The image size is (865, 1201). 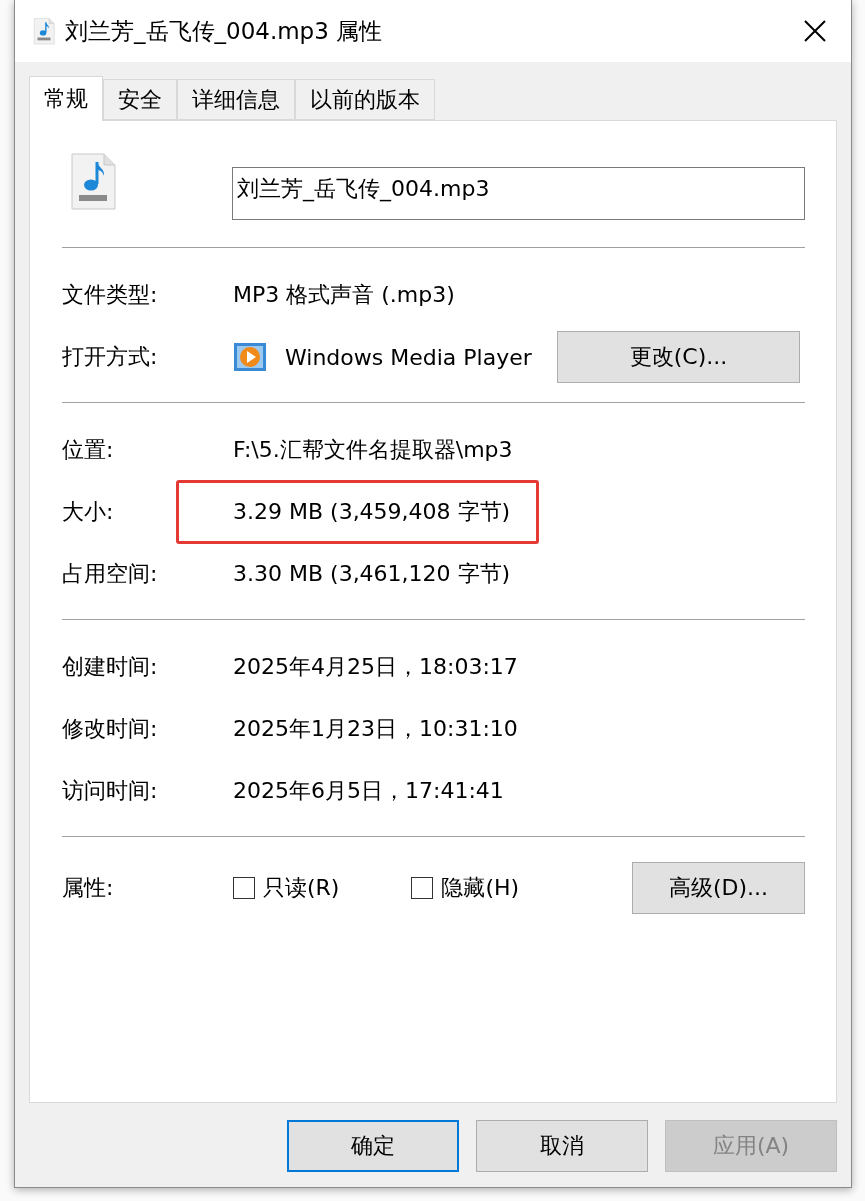 What do you see at coordinates (110, 295) in the screenshot?
I see `field-label: 文件类型:` at bounding box center [110, 295].